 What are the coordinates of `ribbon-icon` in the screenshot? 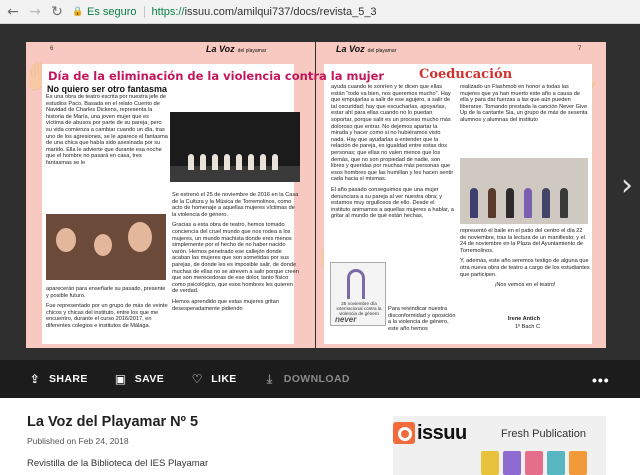 It's located at (356, 284).